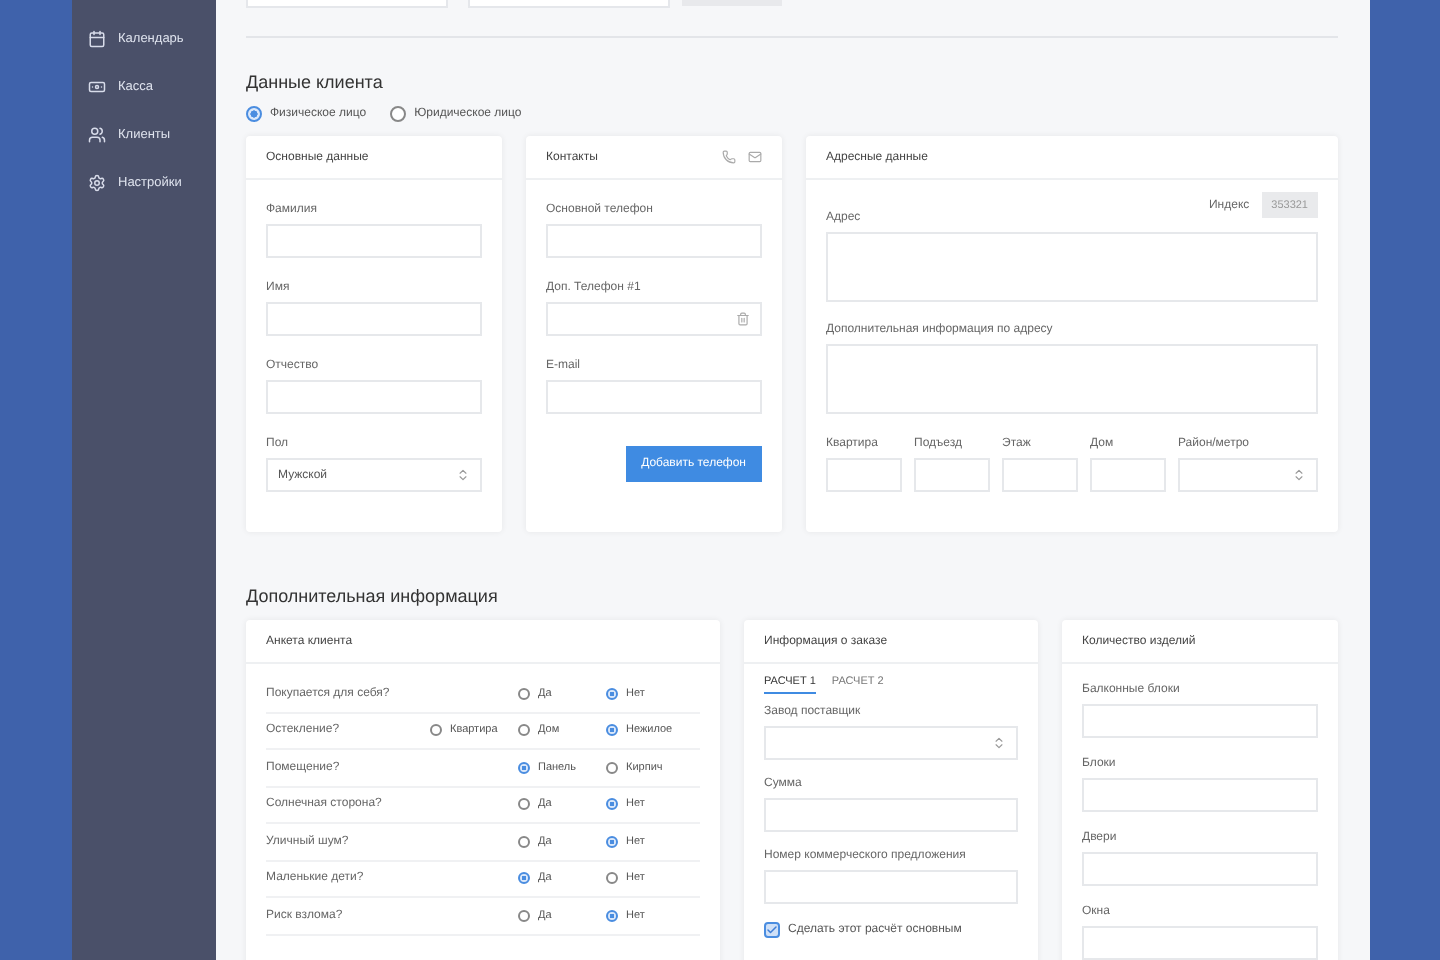  I want to click on users-icon, so click(97, 135).